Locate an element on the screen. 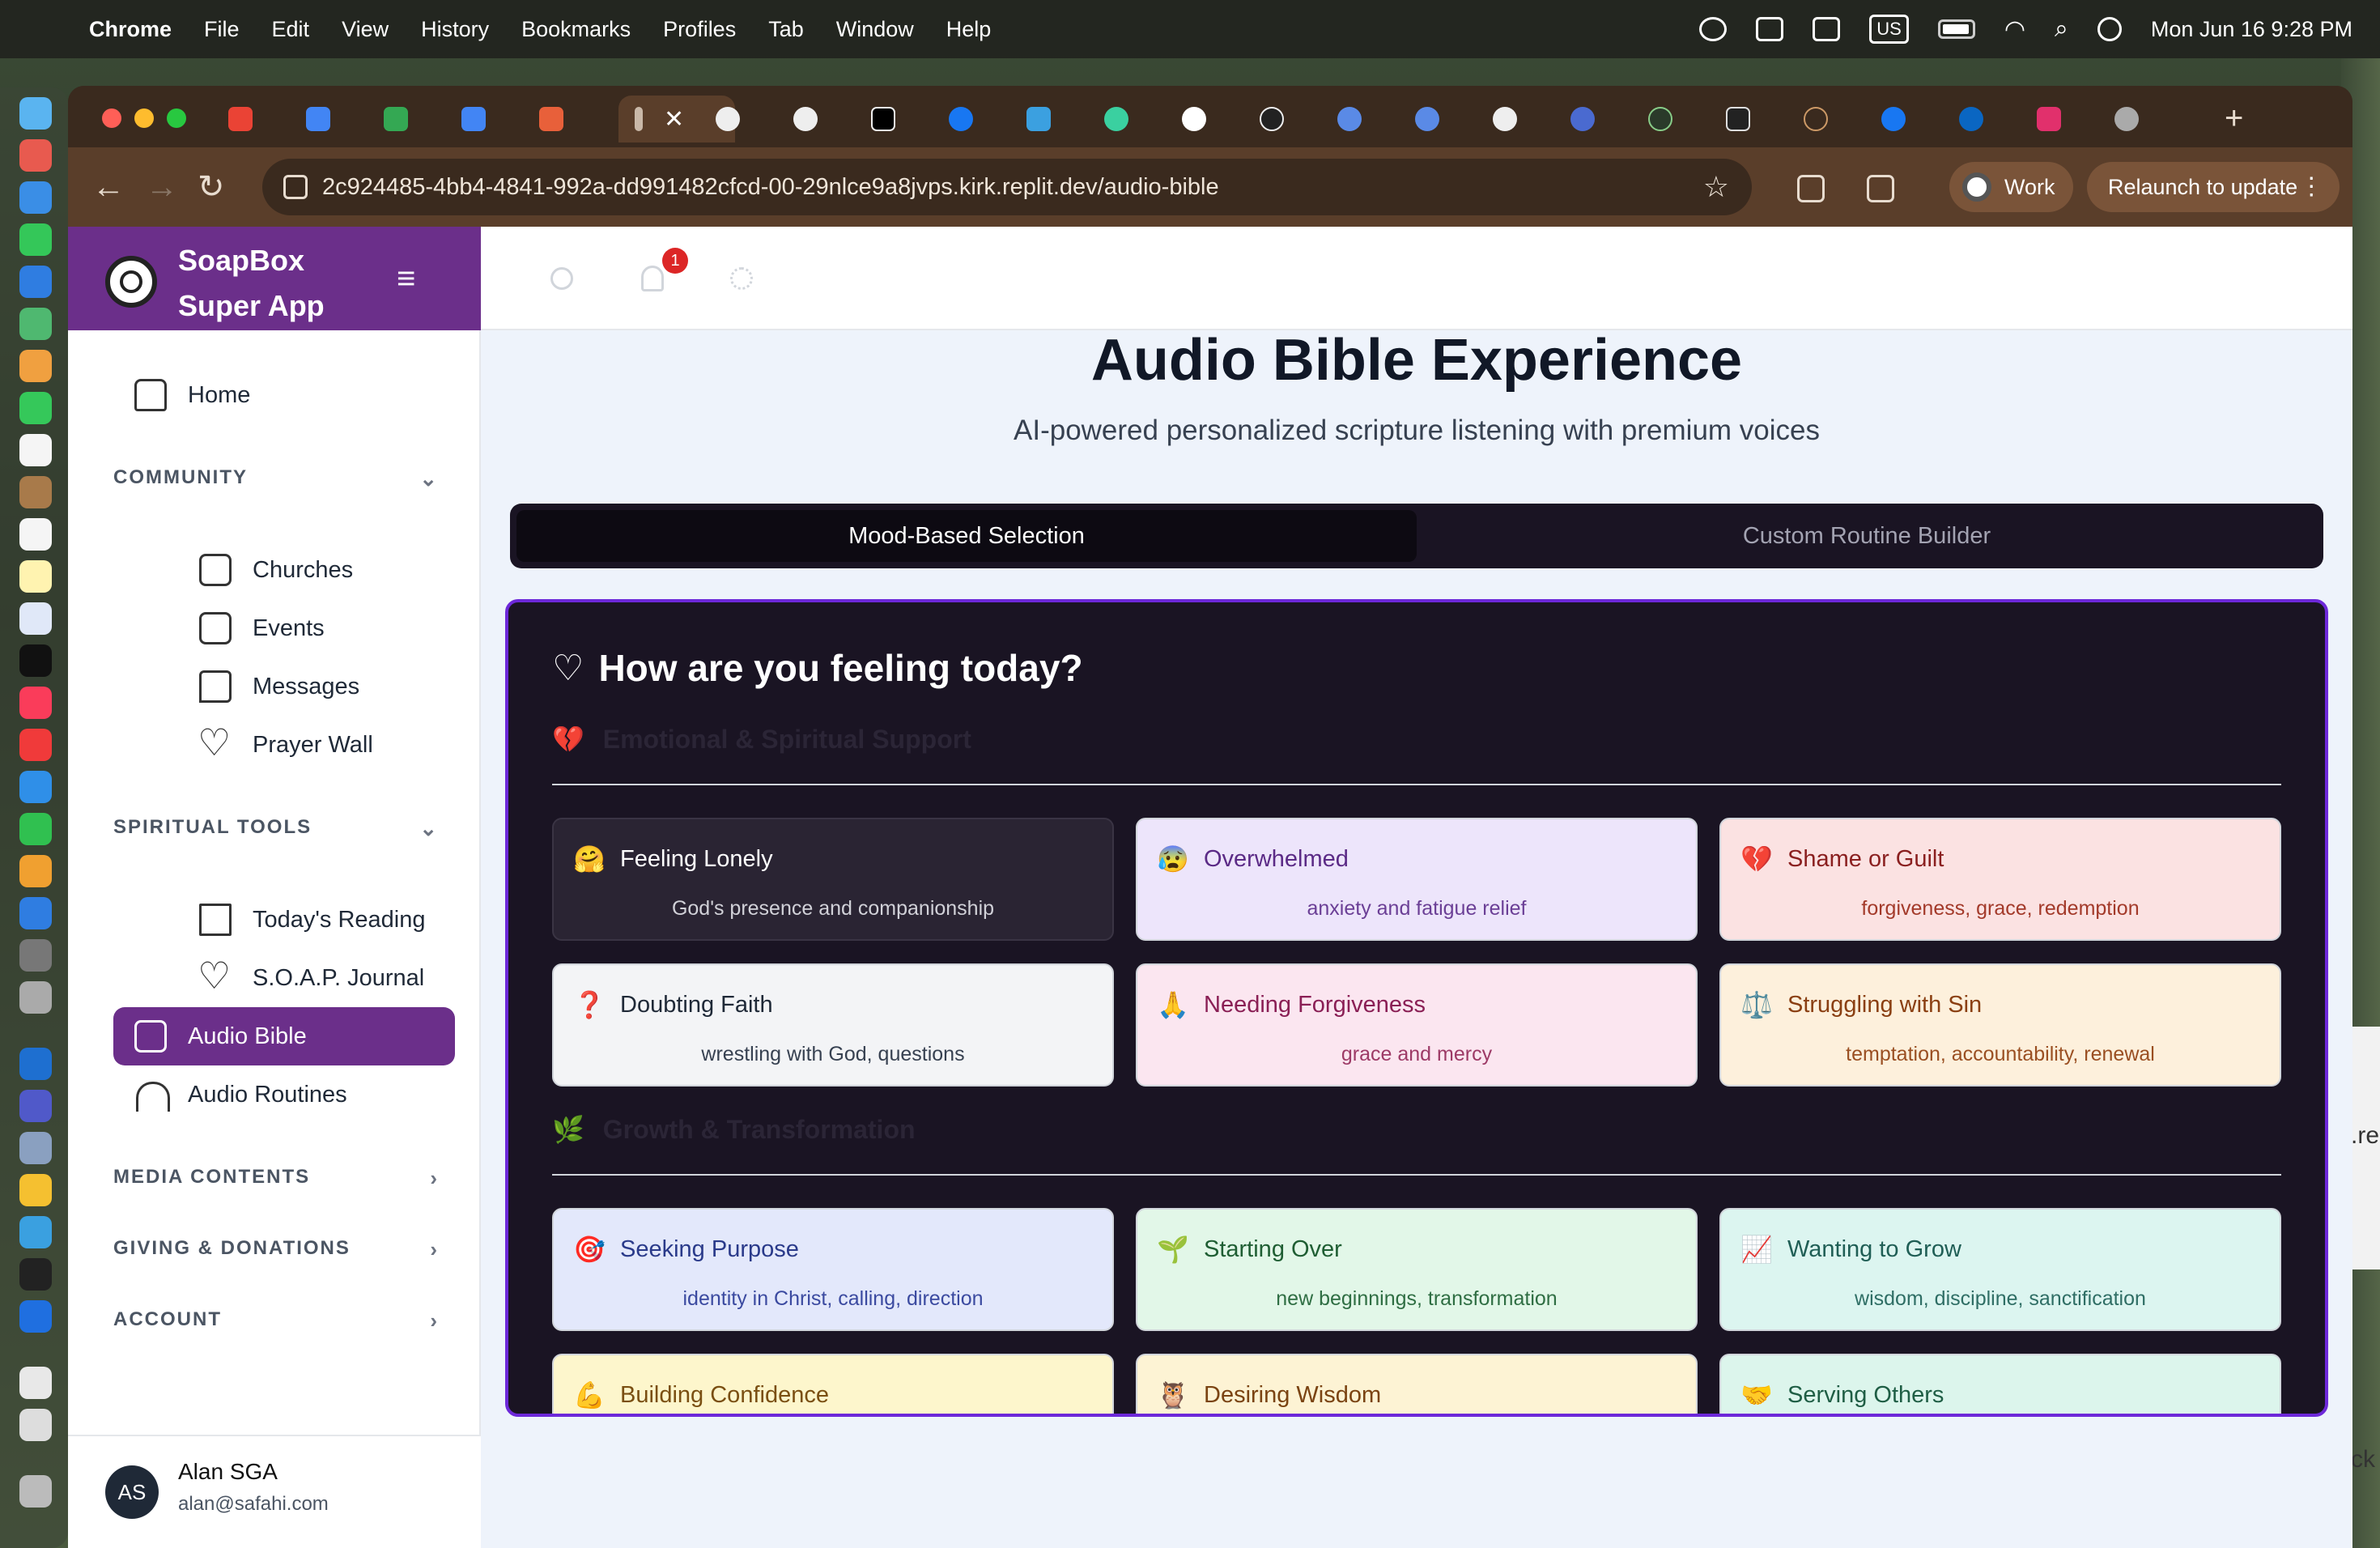 The image size is (2380, 1548). menu-app-name: Chrome is located at coordinates (130, 29).